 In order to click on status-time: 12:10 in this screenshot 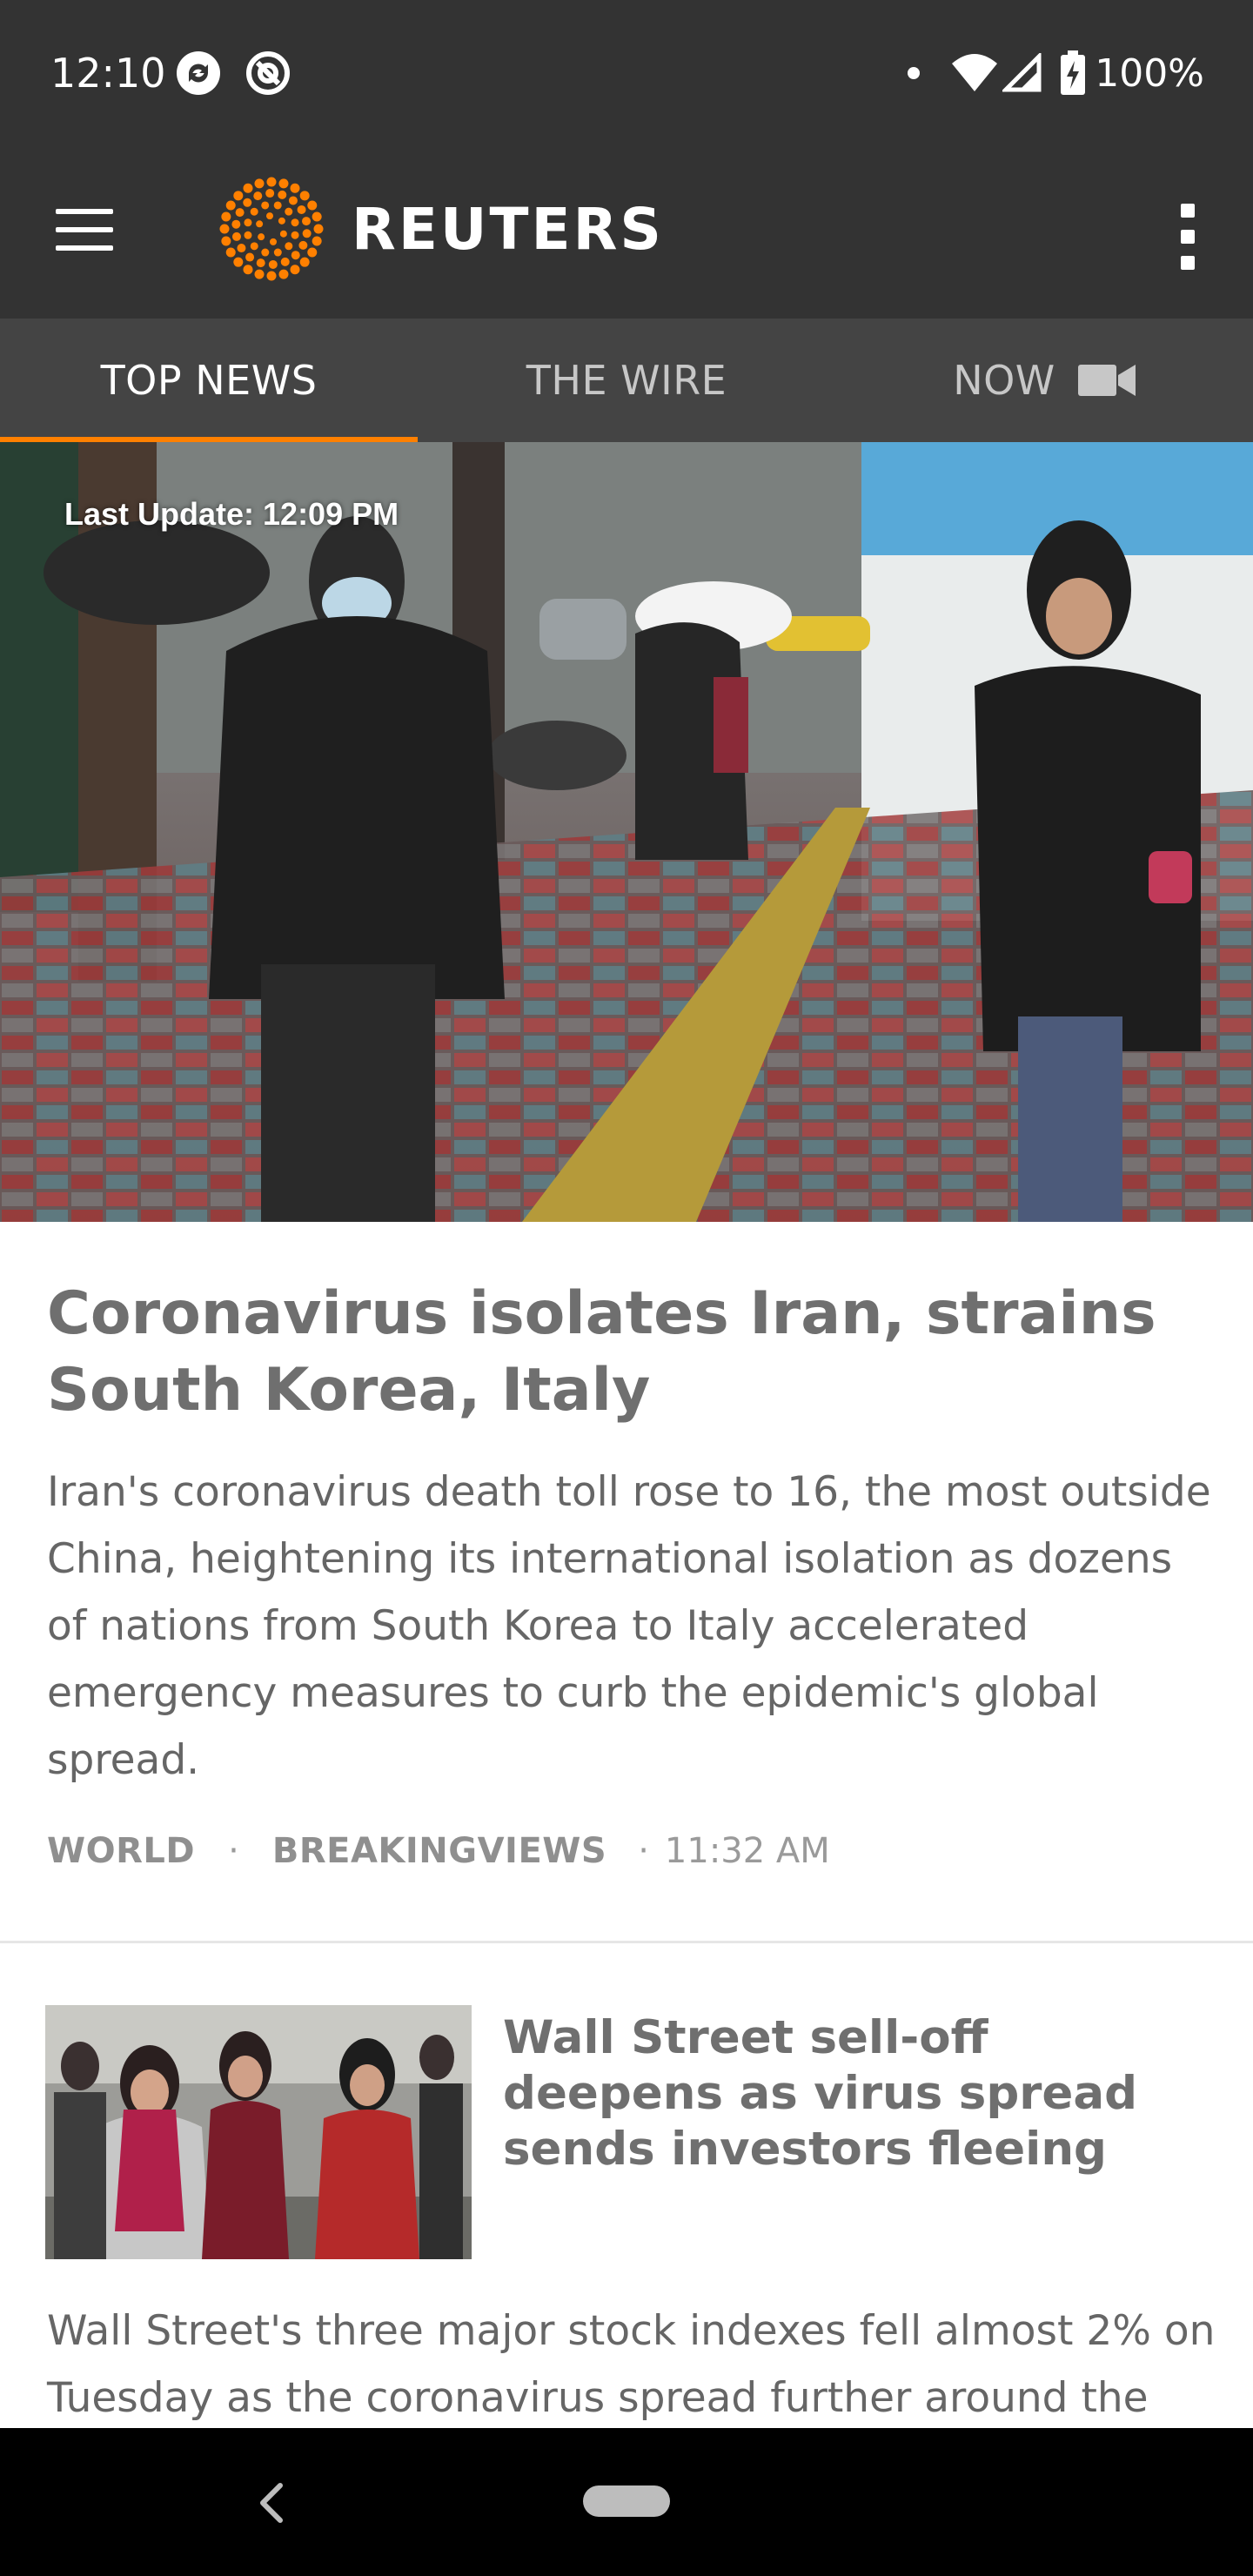, I will do `click(108, 73)`.